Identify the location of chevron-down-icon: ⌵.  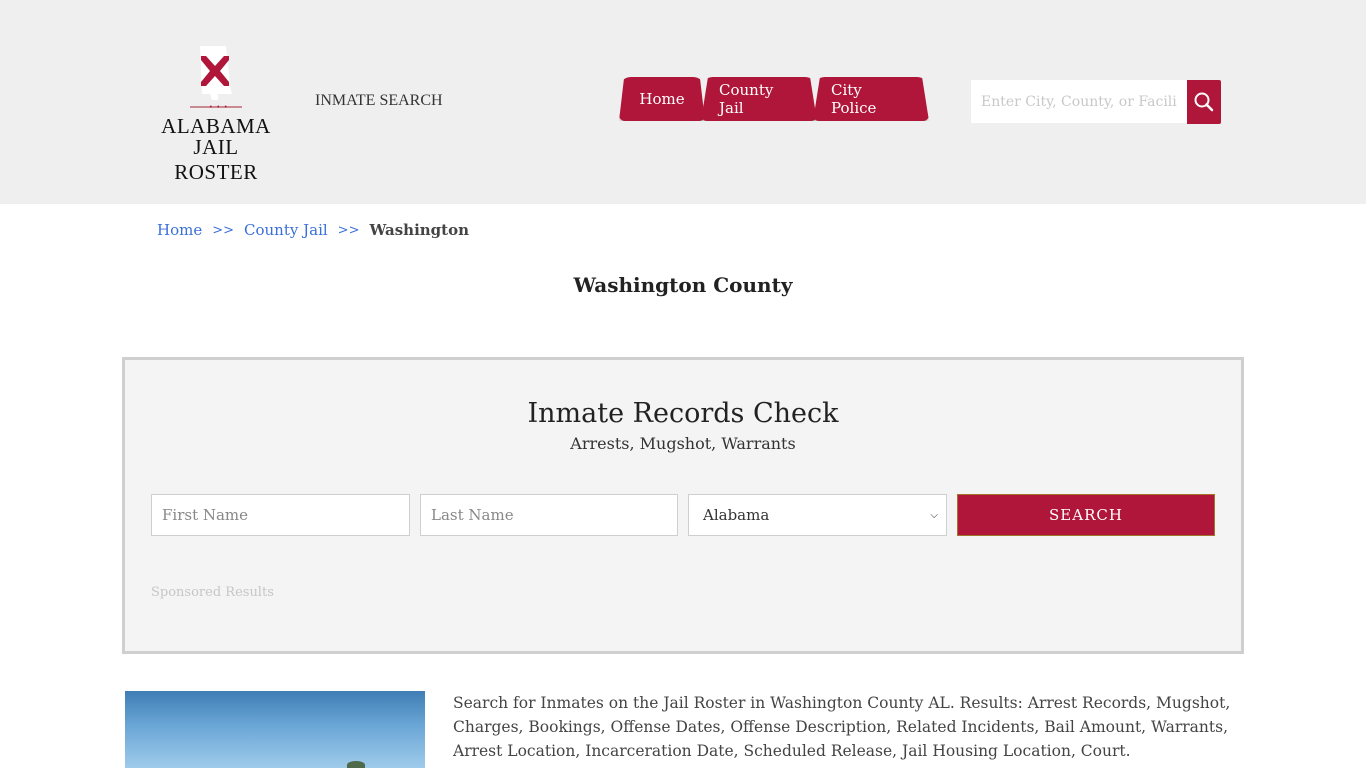
(934, 515).